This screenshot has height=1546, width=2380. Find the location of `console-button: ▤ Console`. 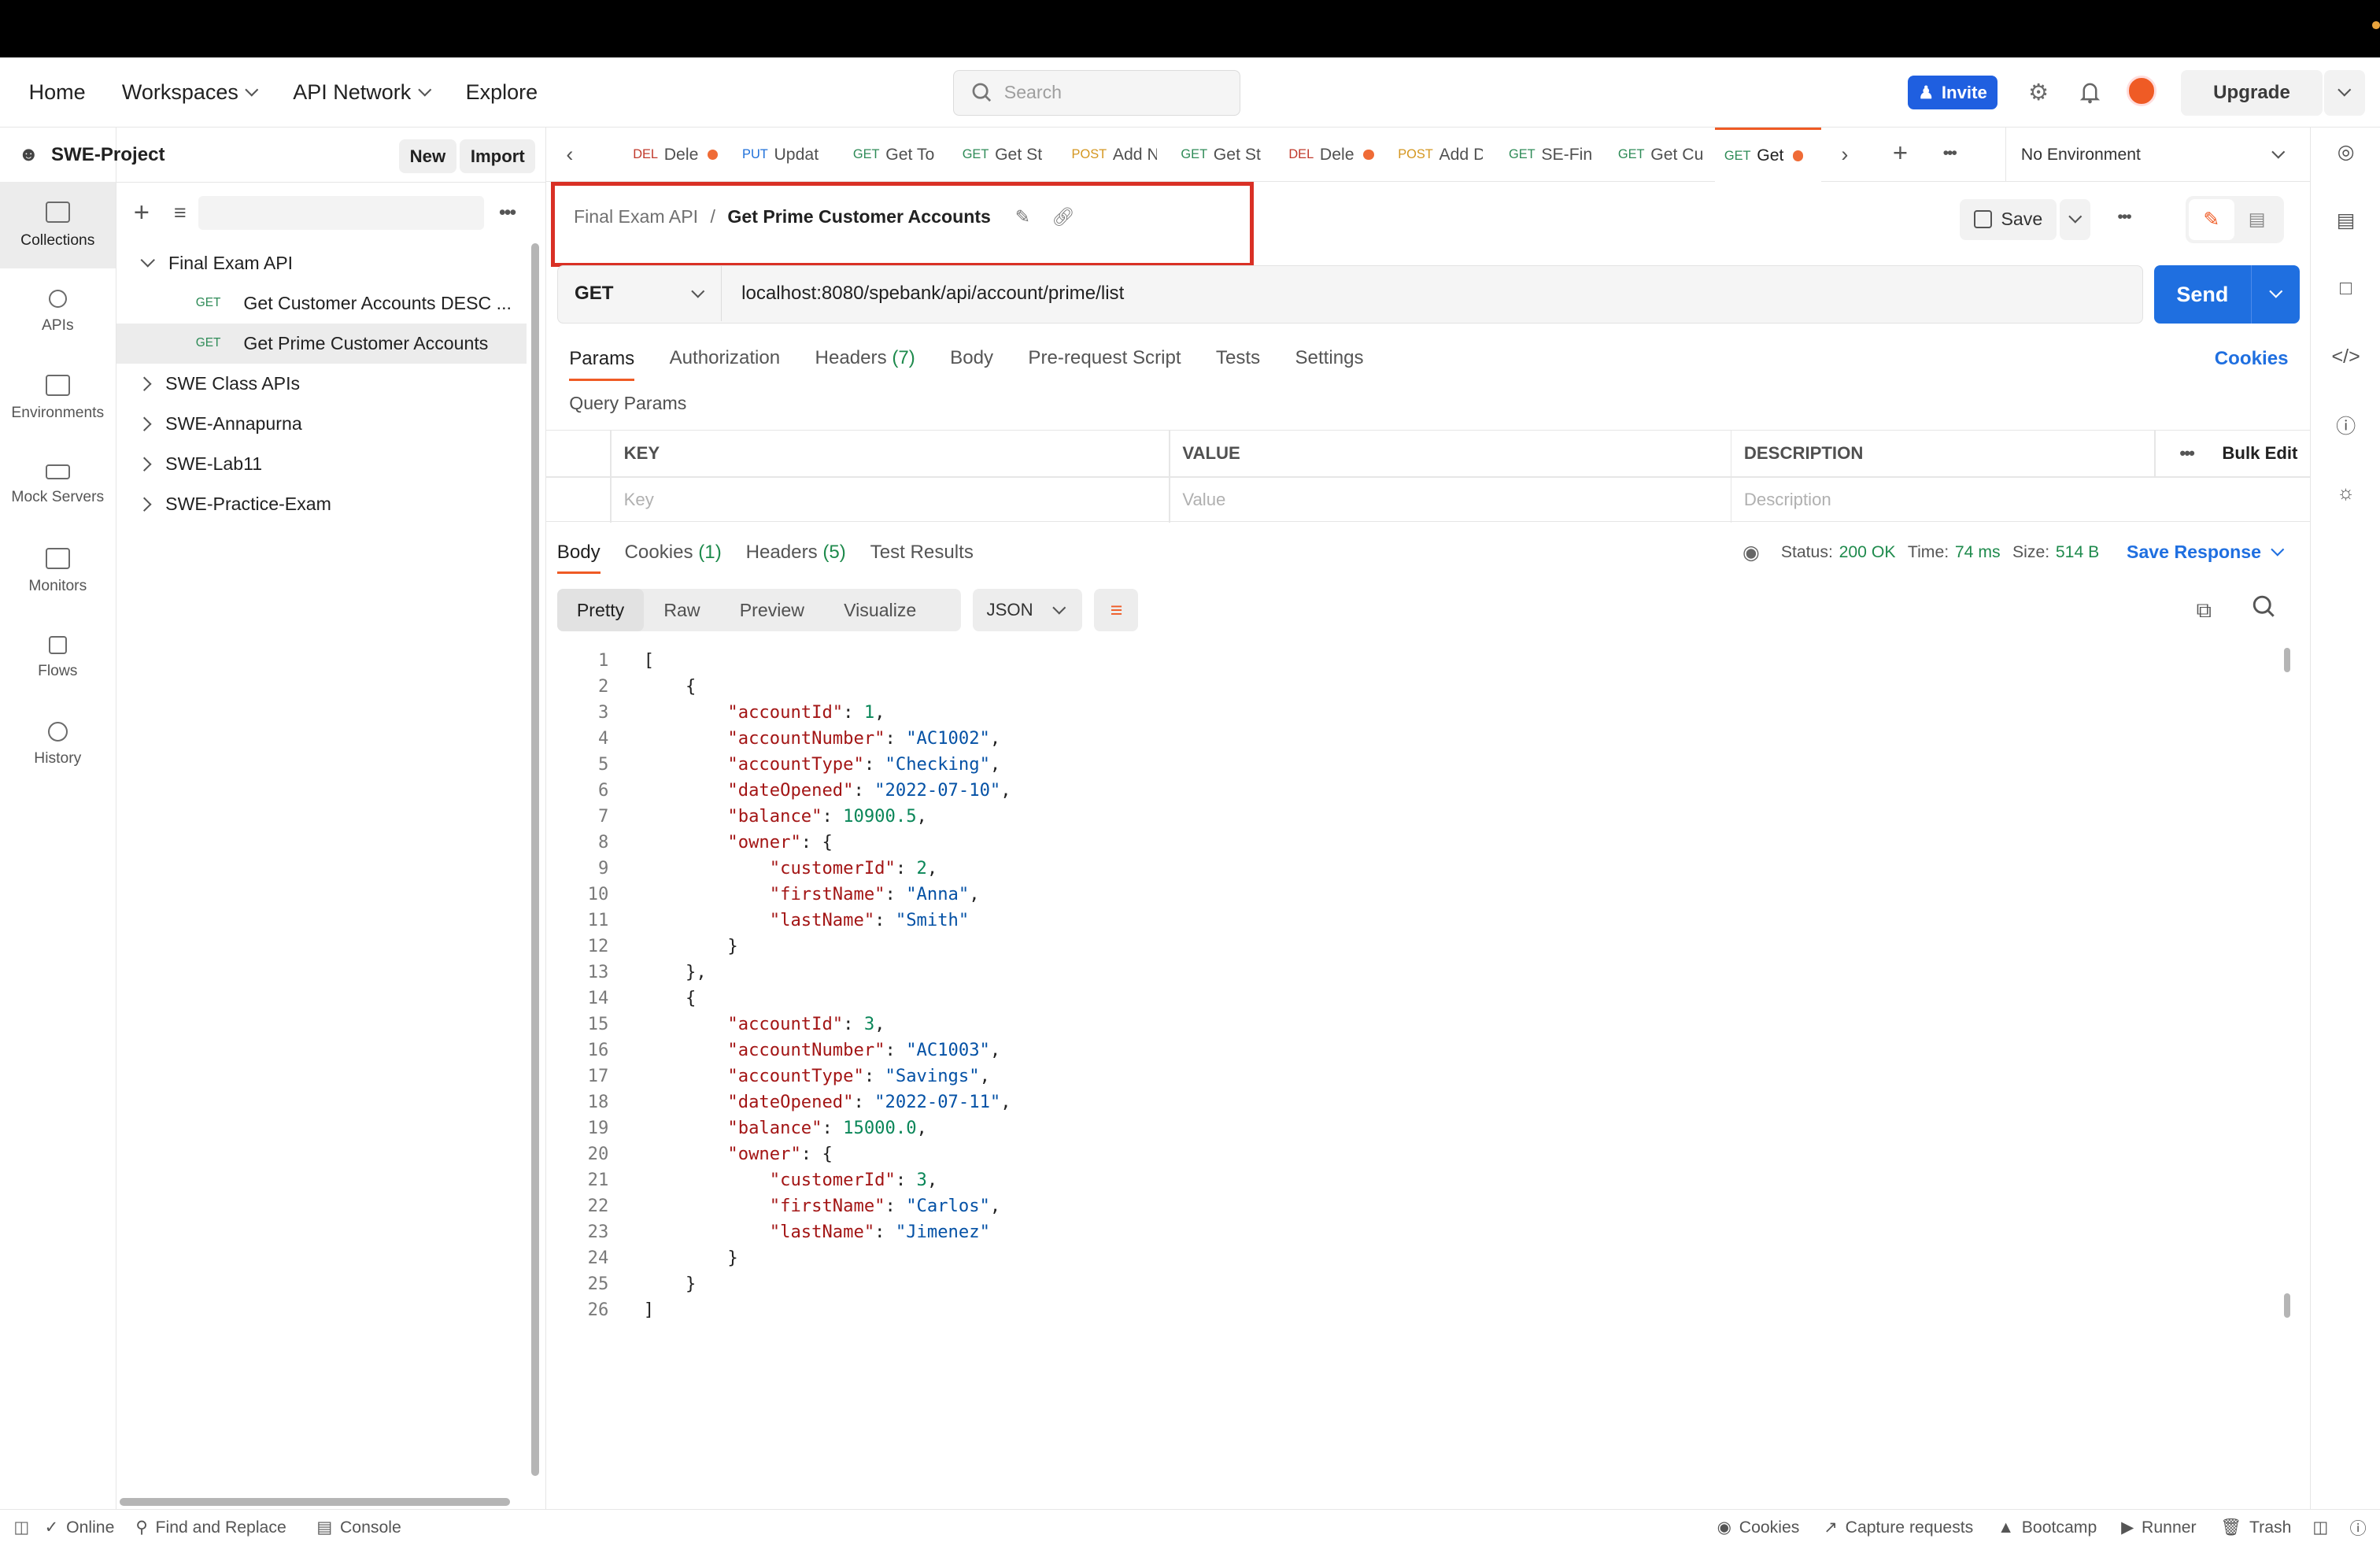

console-button: ▤ Console is located at coordinates (358, 1527).